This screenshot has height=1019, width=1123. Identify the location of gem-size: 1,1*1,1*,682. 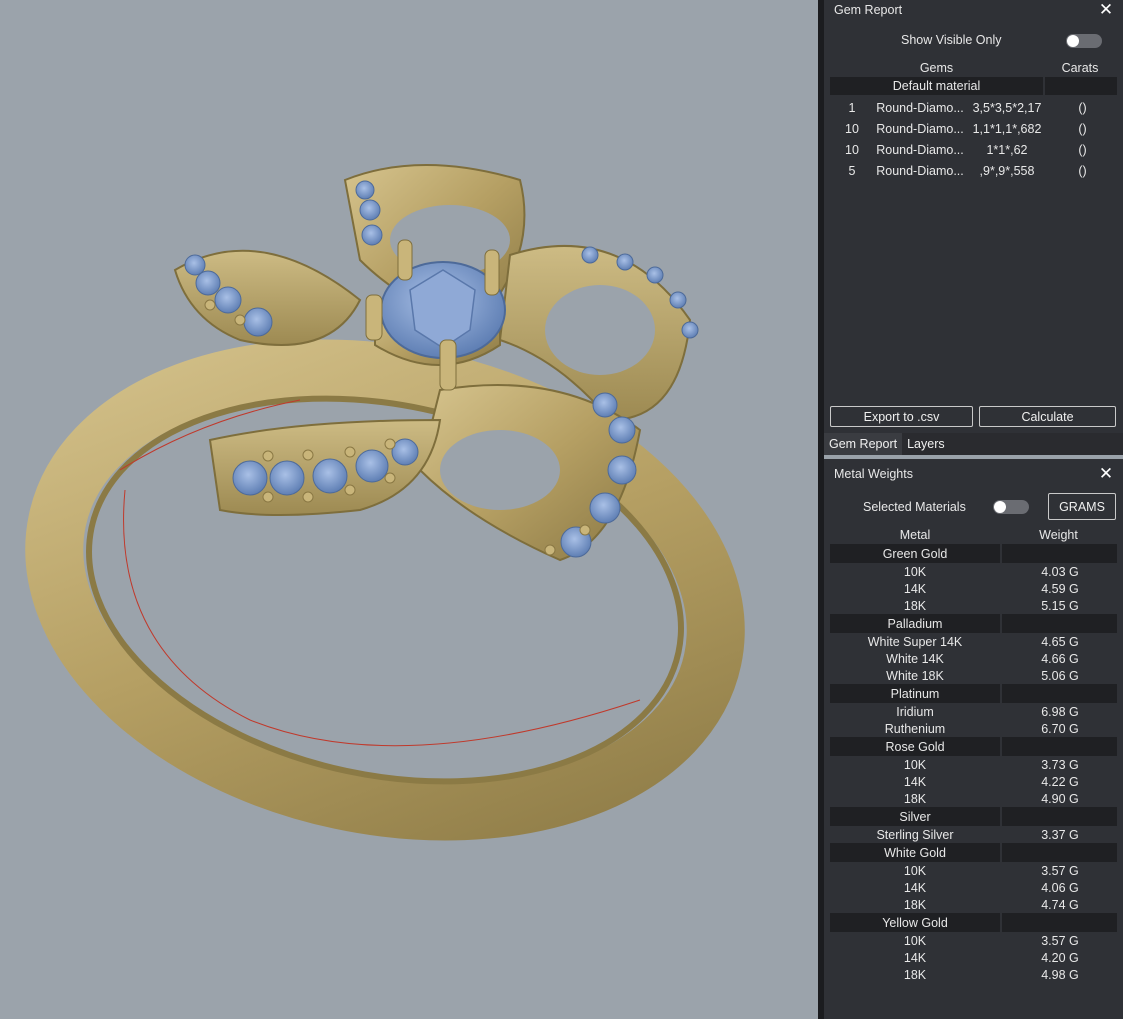
(1007, 128).